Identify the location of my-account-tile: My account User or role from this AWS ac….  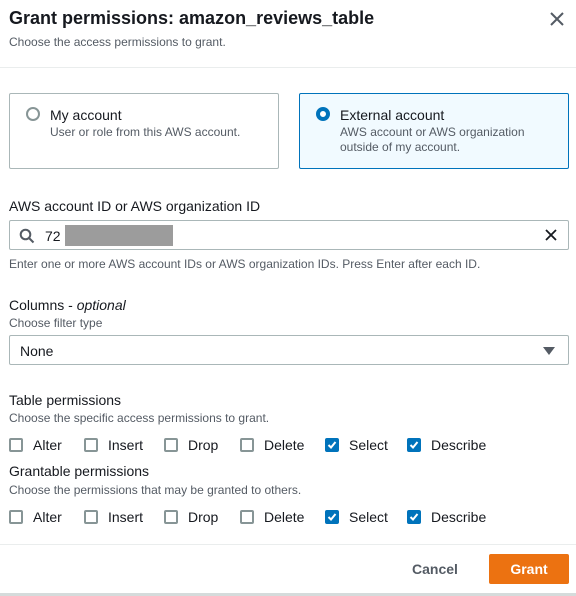
(144, 131).